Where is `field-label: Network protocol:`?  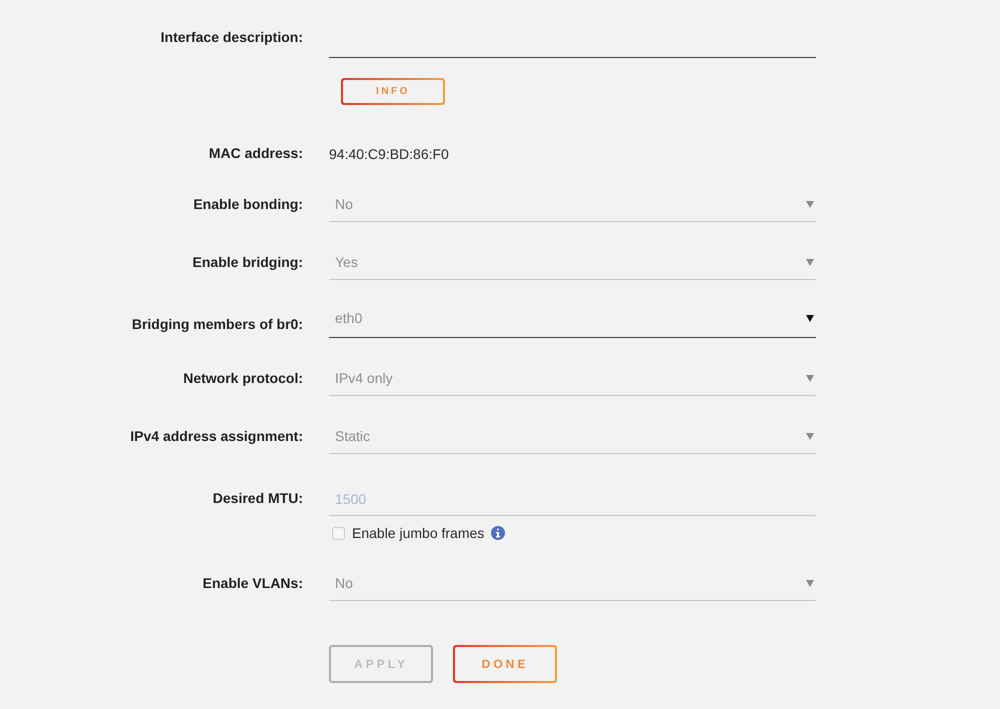
field-label: Network protocol: is located at coordinates (243, 378).